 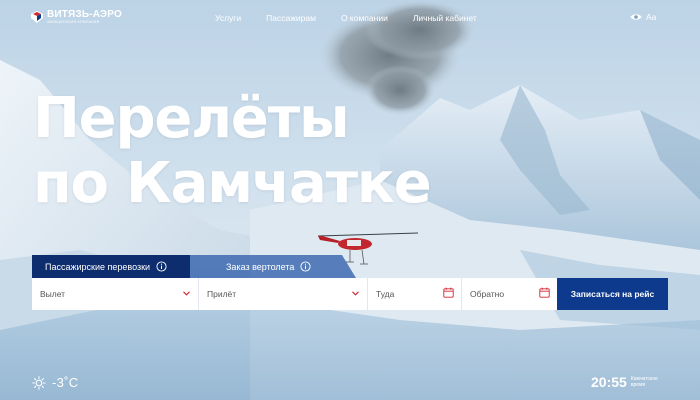 I want to click on nav-item-passengers: Пассажирам, so click(x=291, y=18).